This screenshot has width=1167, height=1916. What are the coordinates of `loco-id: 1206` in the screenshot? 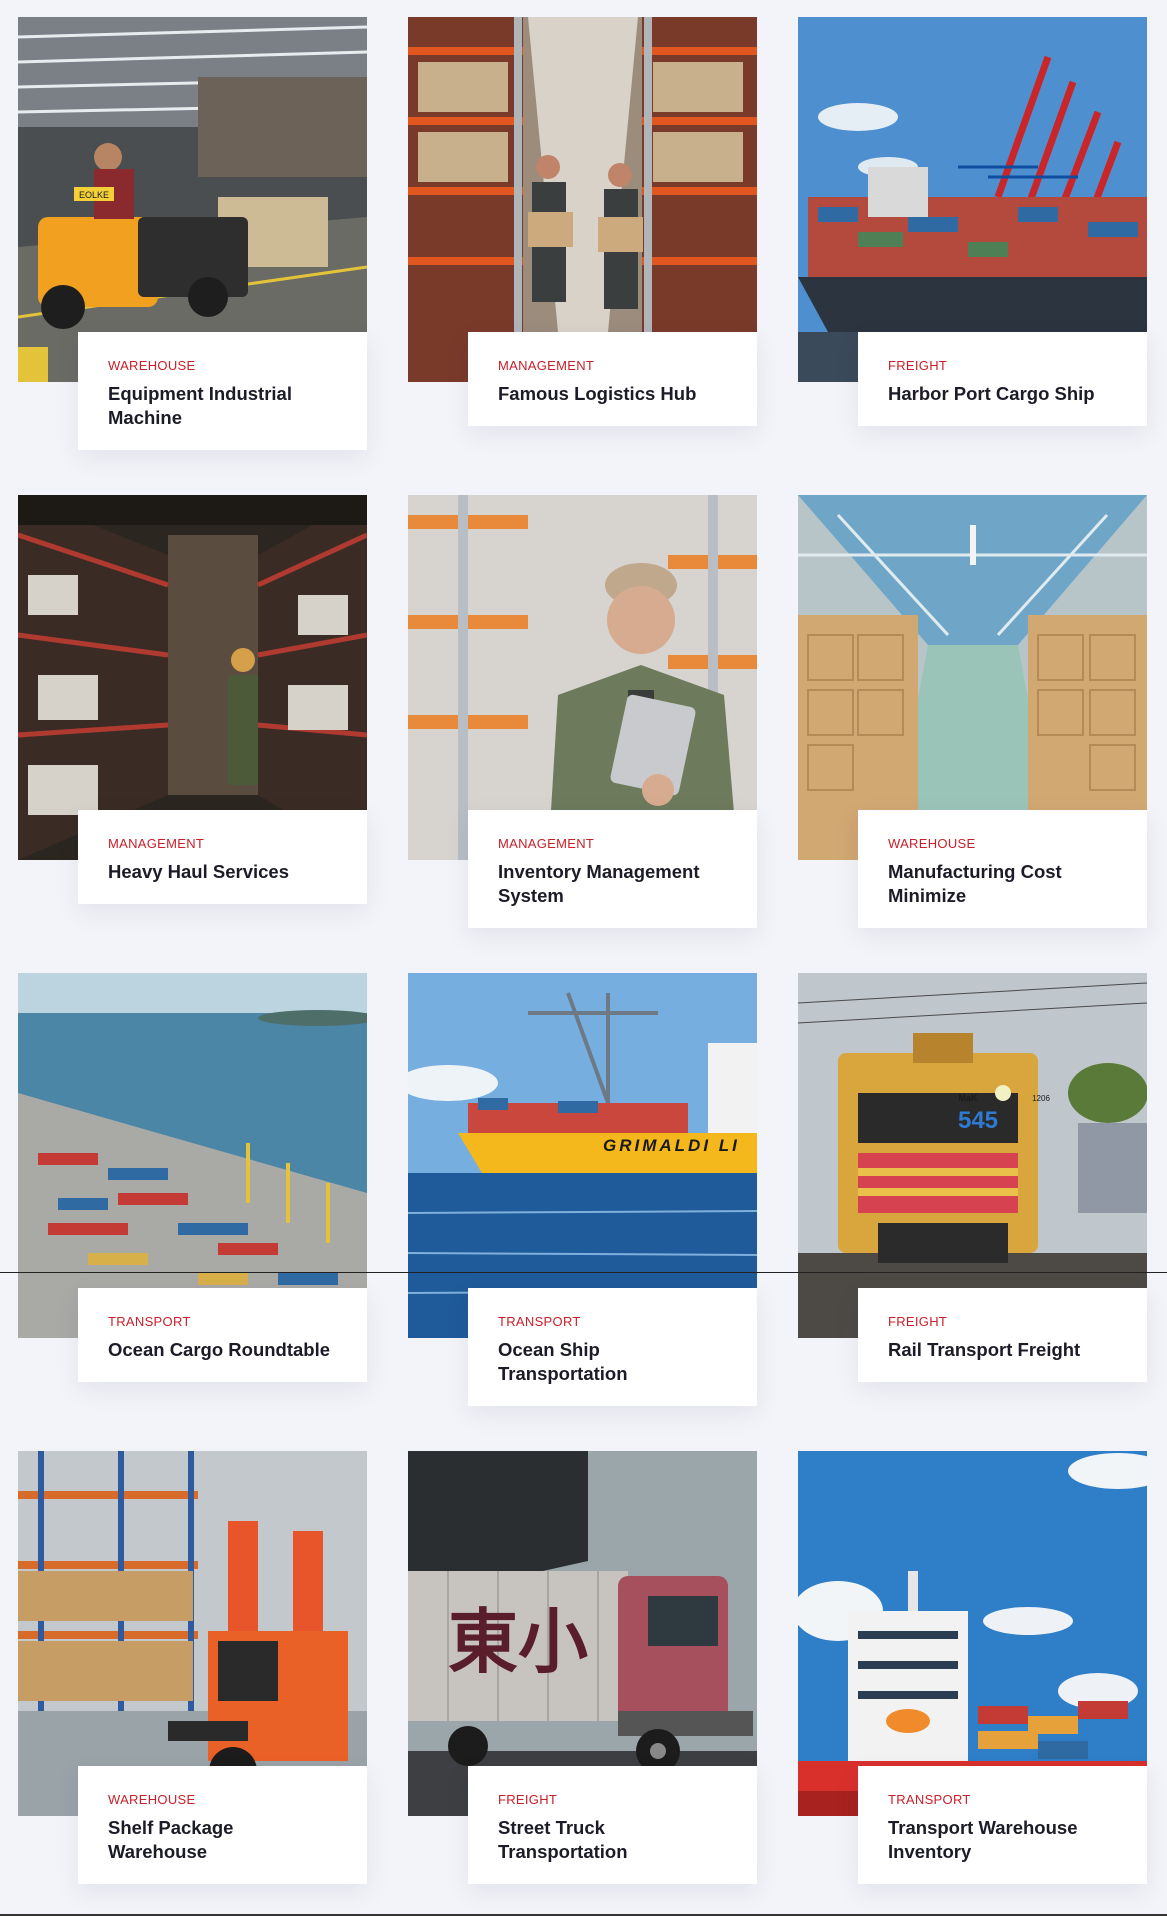 It's located at (1041, 1098).